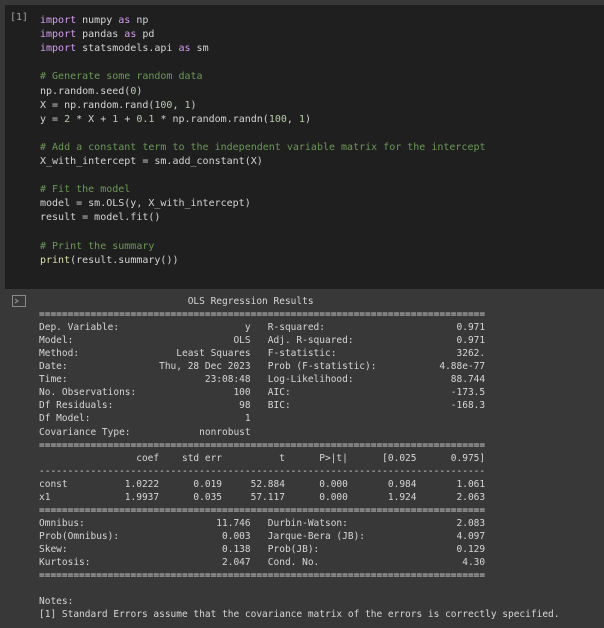  What do you see at coordinates (145, 204) in the screenshot?
I see `code-line: model = sm.OLS(y, X_with_intercept)` at bounding box center [145, 204].